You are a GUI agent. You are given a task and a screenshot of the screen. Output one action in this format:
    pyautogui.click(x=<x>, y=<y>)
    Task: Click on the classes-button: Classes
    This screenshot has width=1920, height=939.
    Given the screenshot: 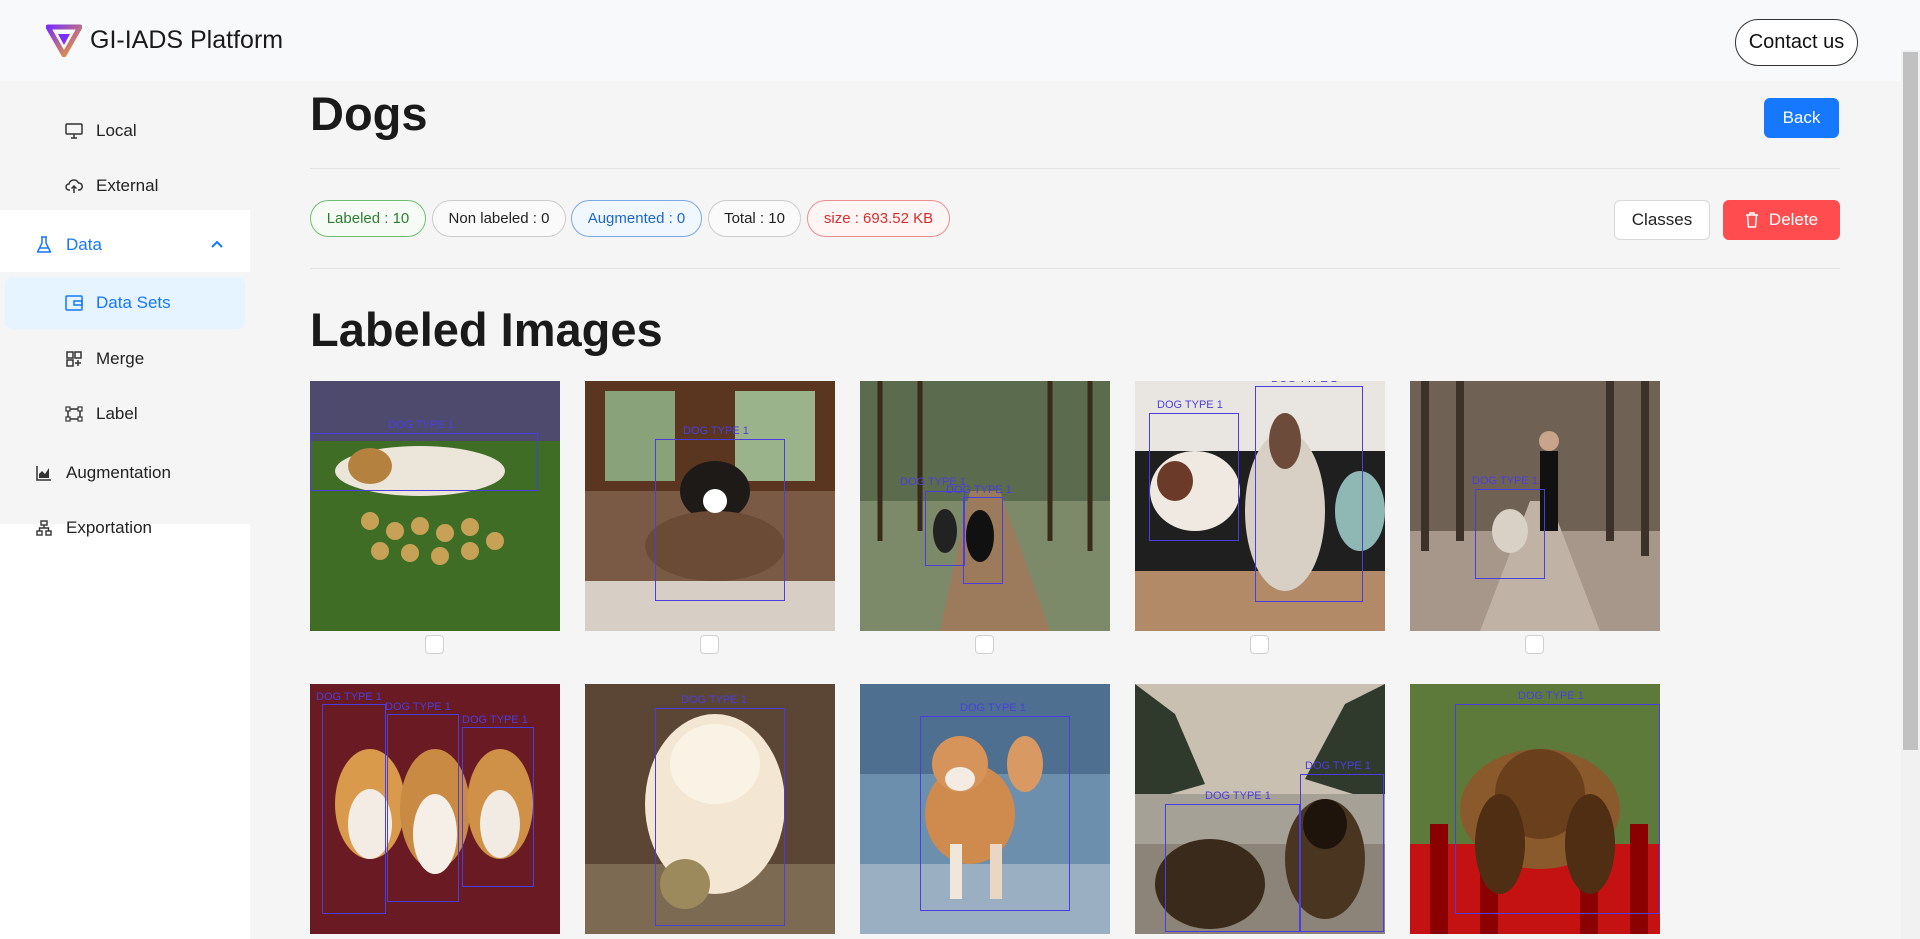 What is the action you would take?
    pyautogui.click(x=1662, y=220)
    